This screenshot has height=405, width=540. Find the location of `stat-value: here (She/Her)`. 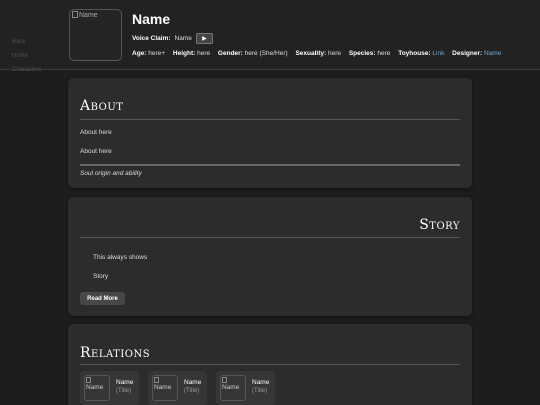

stat-value: here (She/Her) is located at coordinates (266, 53).